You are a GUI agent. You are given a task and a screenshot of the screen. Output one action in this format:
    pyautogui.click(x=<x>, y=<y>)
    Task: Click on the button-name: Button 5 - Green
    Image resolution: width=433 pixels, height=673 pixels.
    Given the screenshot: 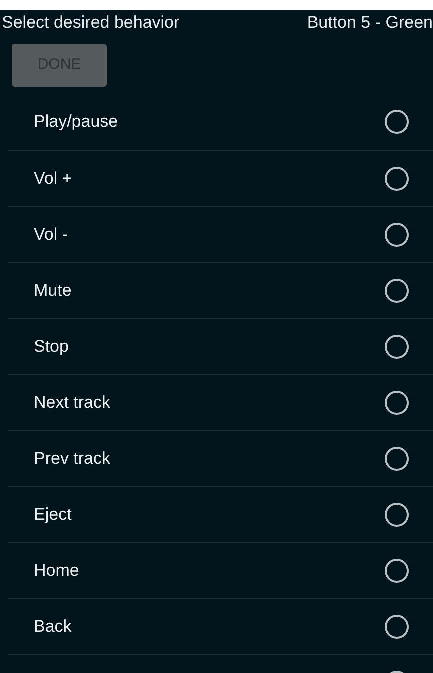 What is the action you would take?
    pyautogui.click(x=370, y=22)
    